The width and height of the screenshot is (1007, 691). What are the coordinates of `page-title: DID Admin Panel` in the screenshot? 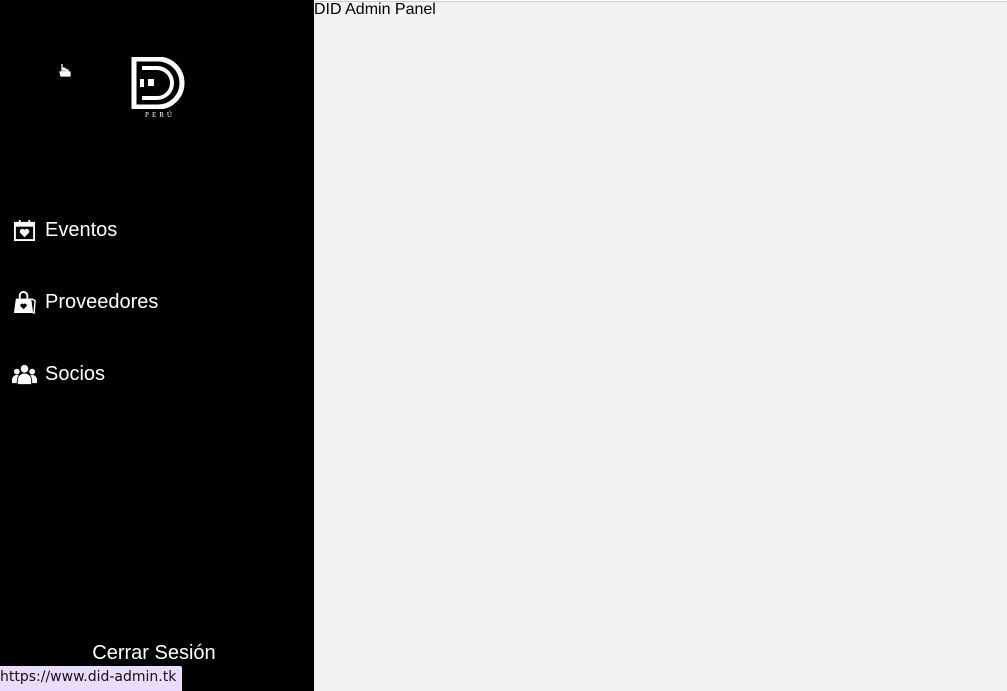 It's located at (375, 9).